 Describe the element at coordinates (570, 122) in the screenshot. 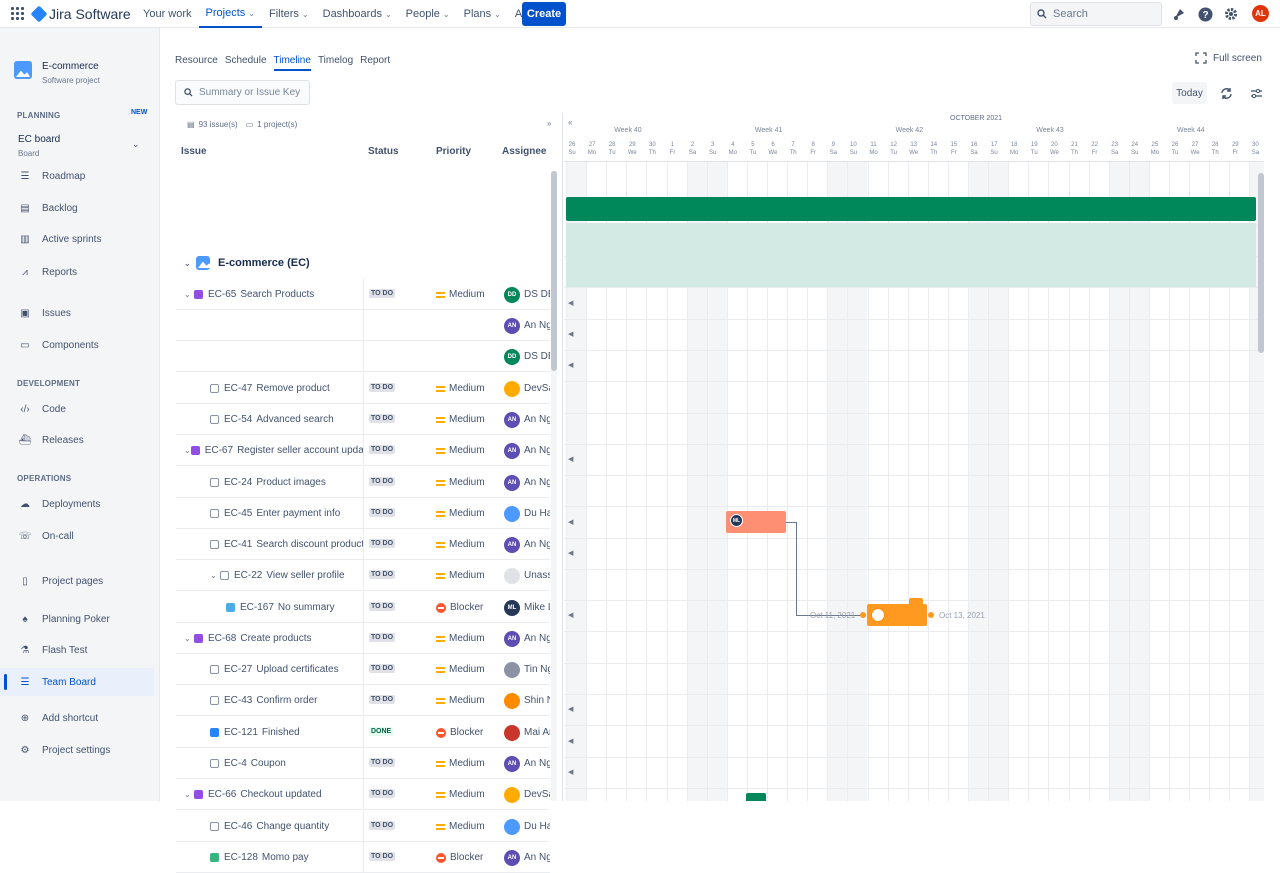

I see `scroll-left-icon: «` at that location.